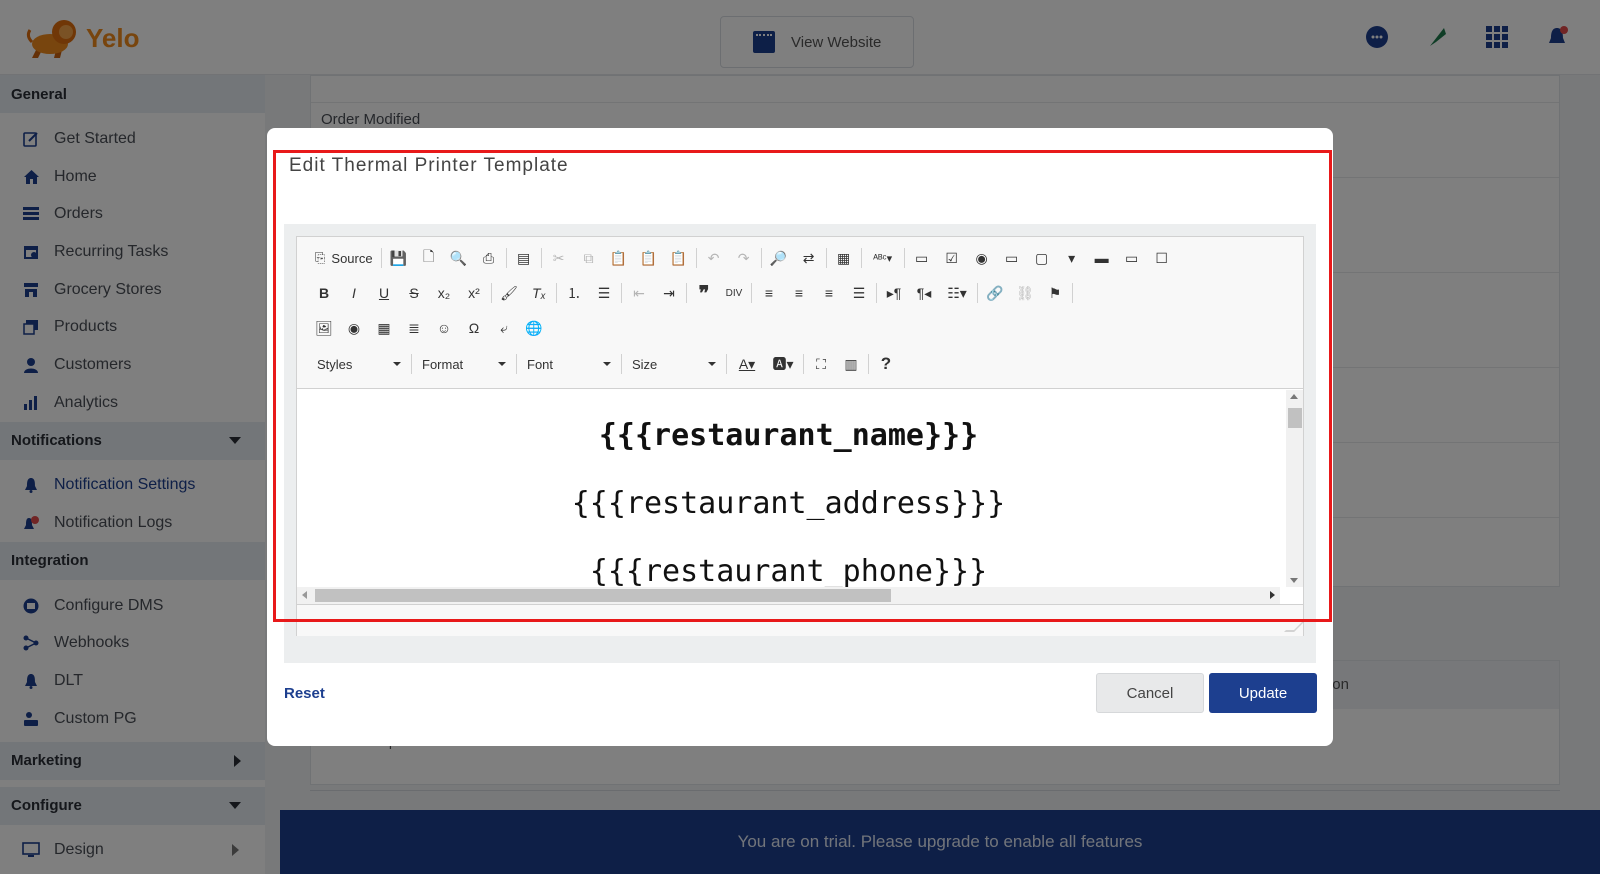 The height and width of the screenshot is (874, 1600). Describe the element at coordinates (444, 293) in the screenshot. I see `subscript-icon: x₂` at that location.